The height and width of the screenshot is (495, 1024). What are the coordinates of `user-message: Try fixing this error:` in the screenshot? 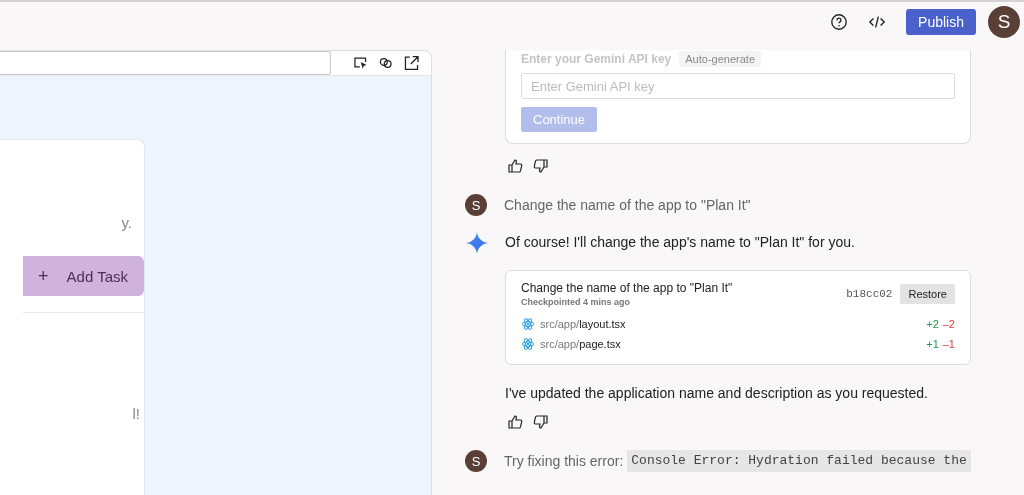 It's located at (564, 461).